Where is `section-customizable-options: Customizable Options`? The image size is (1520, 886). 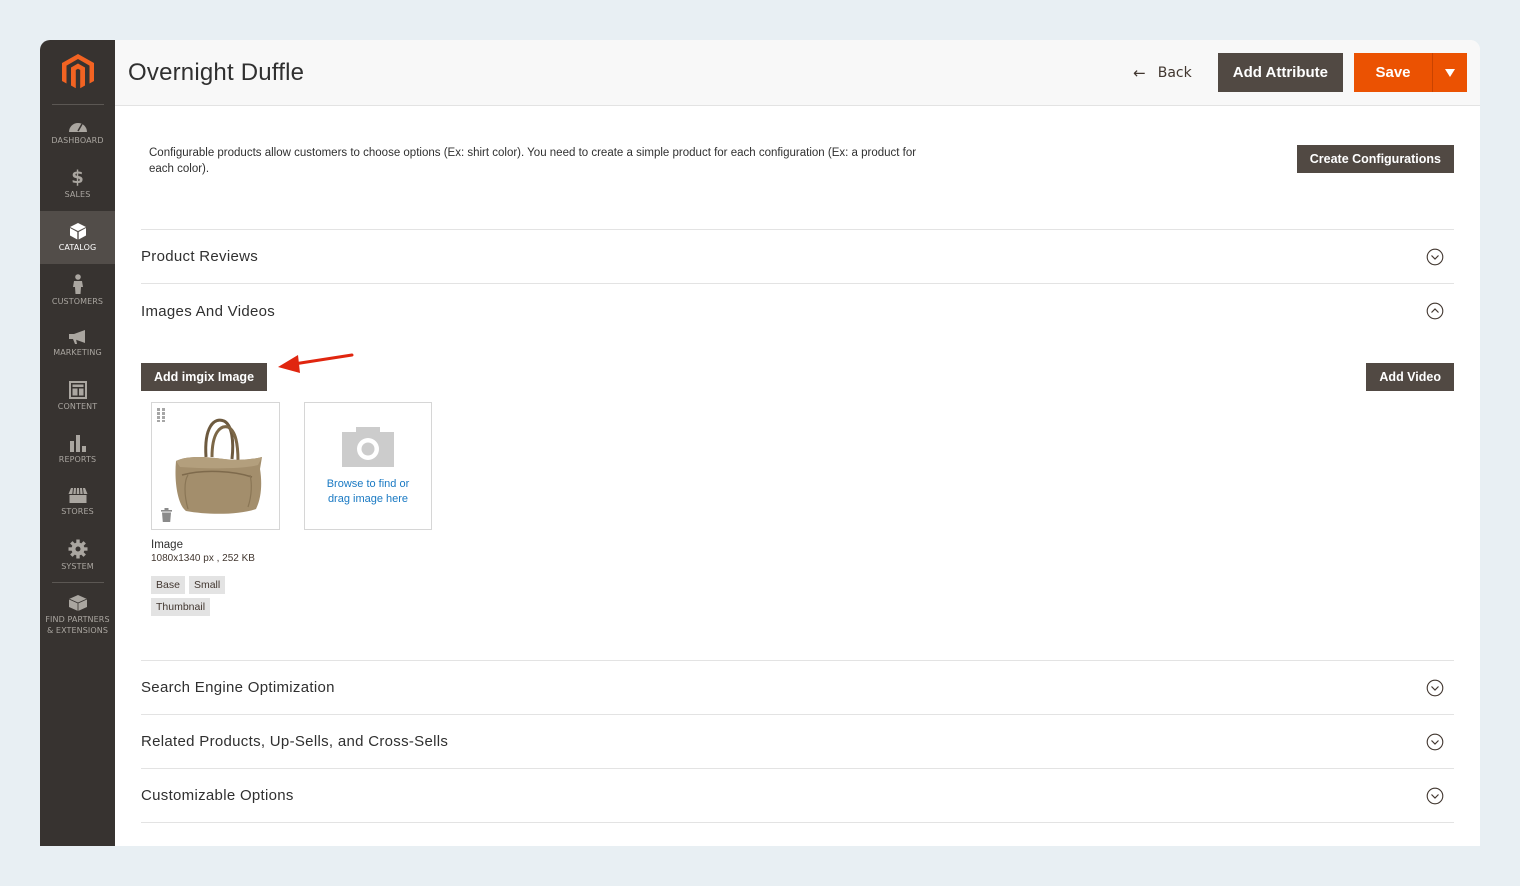
section-customizable-options: Customizable Options is located at coordinates (797, 796).